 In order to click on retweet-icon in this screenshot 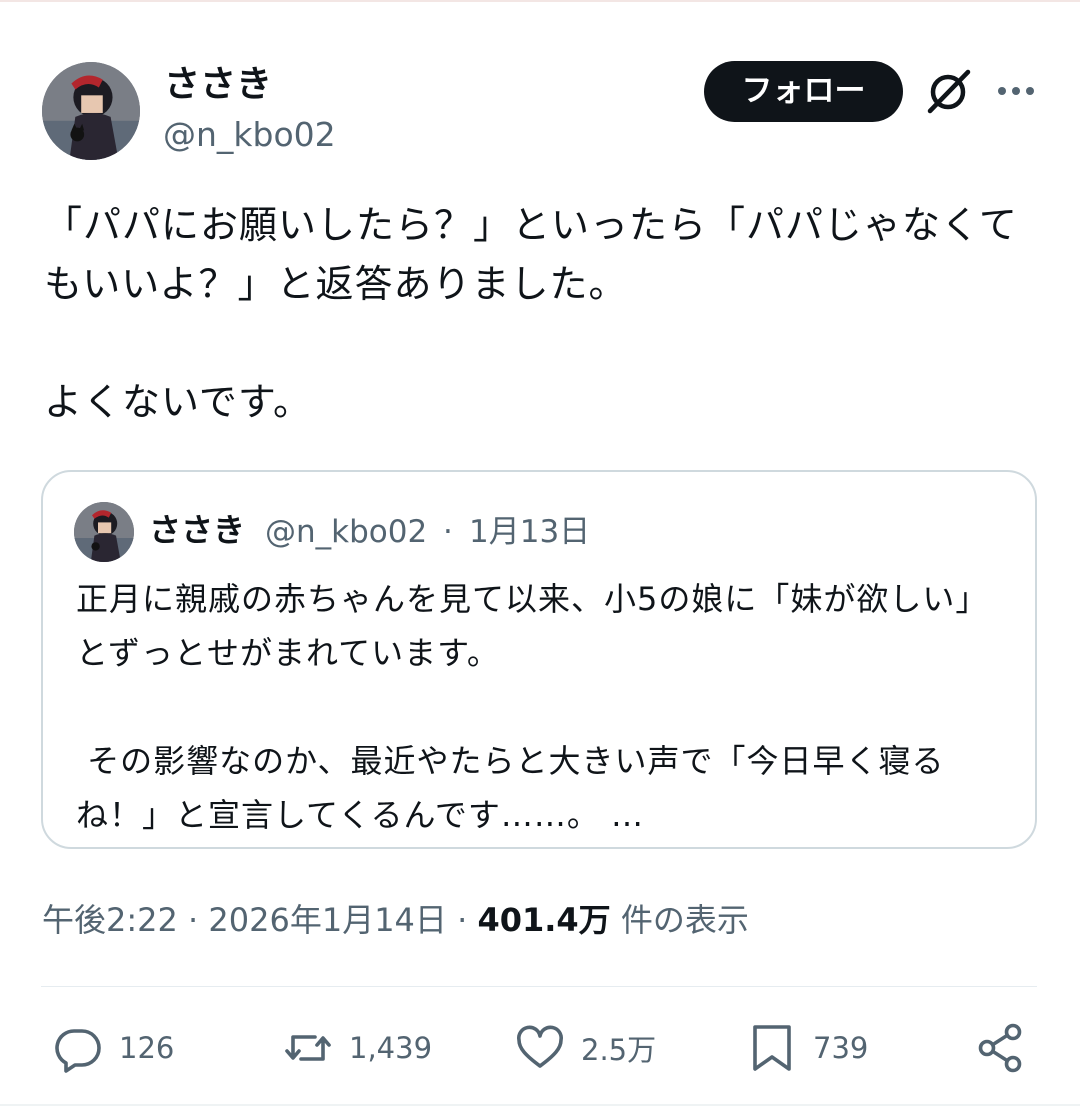, I will do `click(308, 1048)`.